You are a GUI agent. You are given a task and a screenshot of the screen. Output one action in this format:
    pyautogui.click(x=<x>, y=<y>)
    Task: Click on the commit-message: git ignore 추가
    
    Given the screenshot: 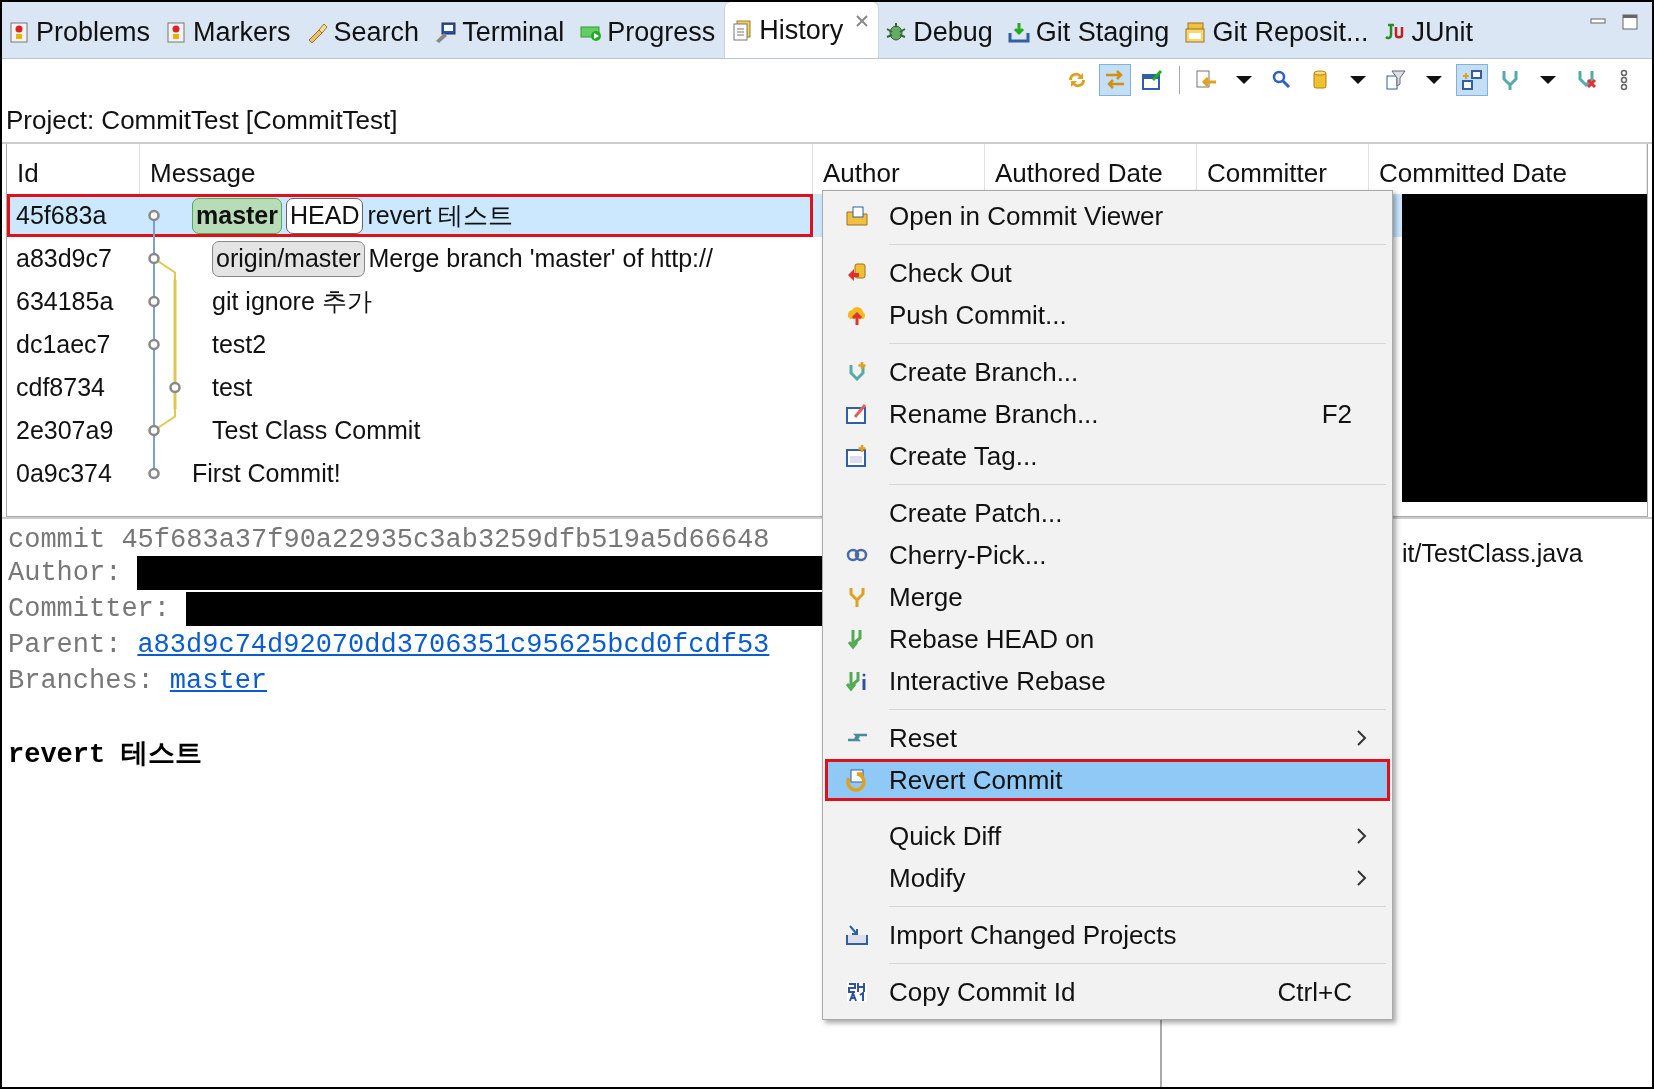 What is the action you would take?
    pyautogui.click(x=292, y=301)
    